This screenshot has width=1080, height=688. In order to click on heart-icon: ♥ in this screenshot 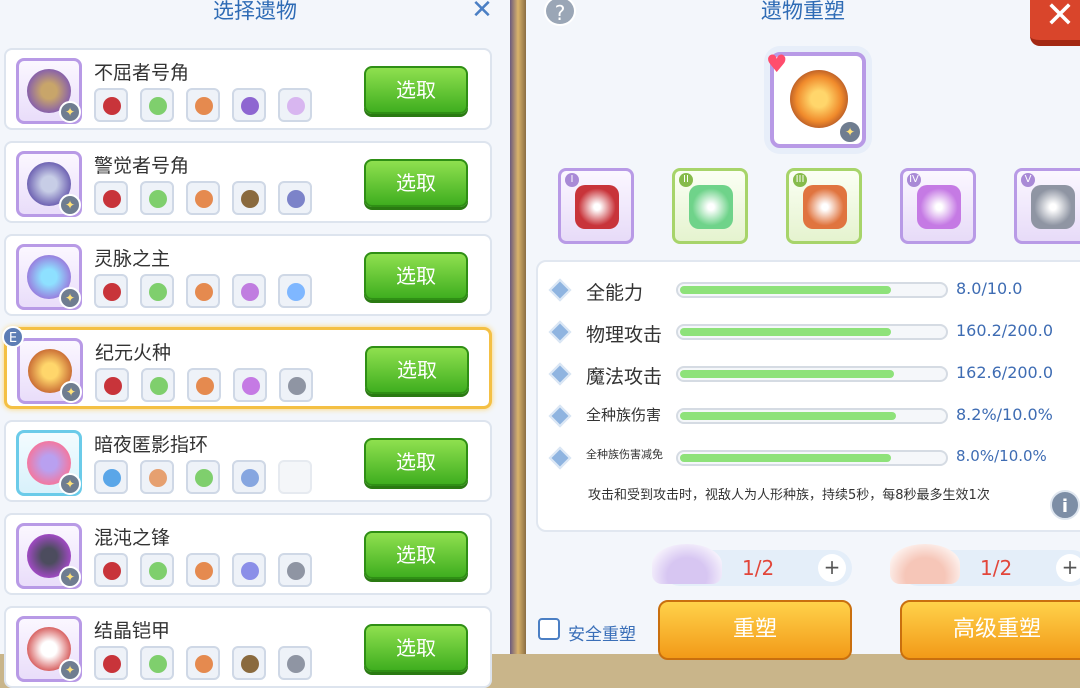, I will do `click(777, 64)`.